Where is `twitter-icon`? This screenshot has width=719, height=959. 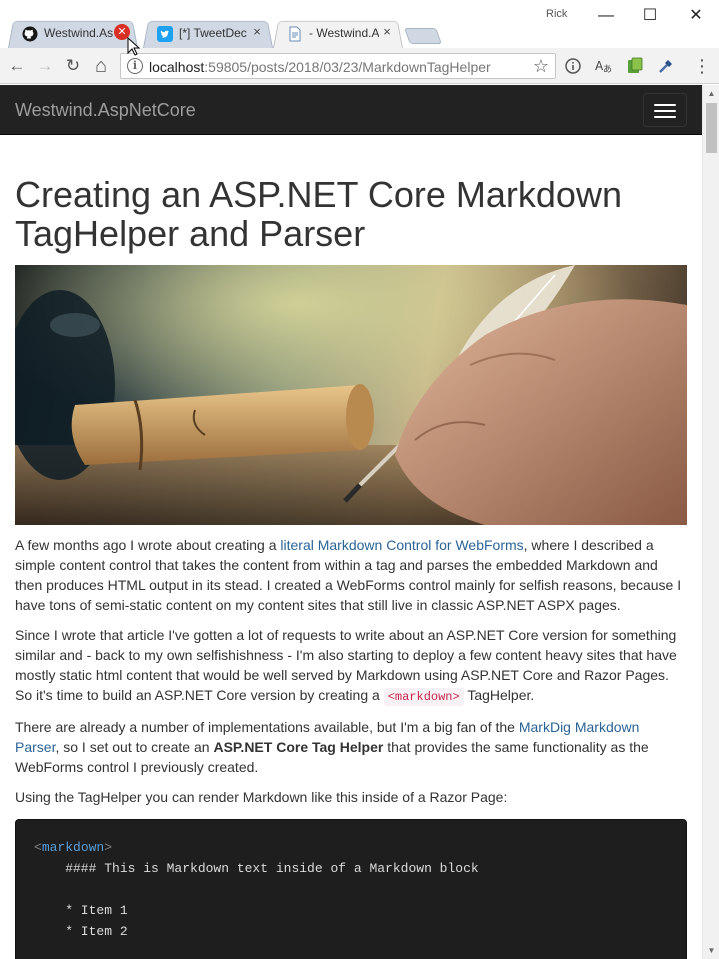 twitter-icon is located at coordinates (165, 34).